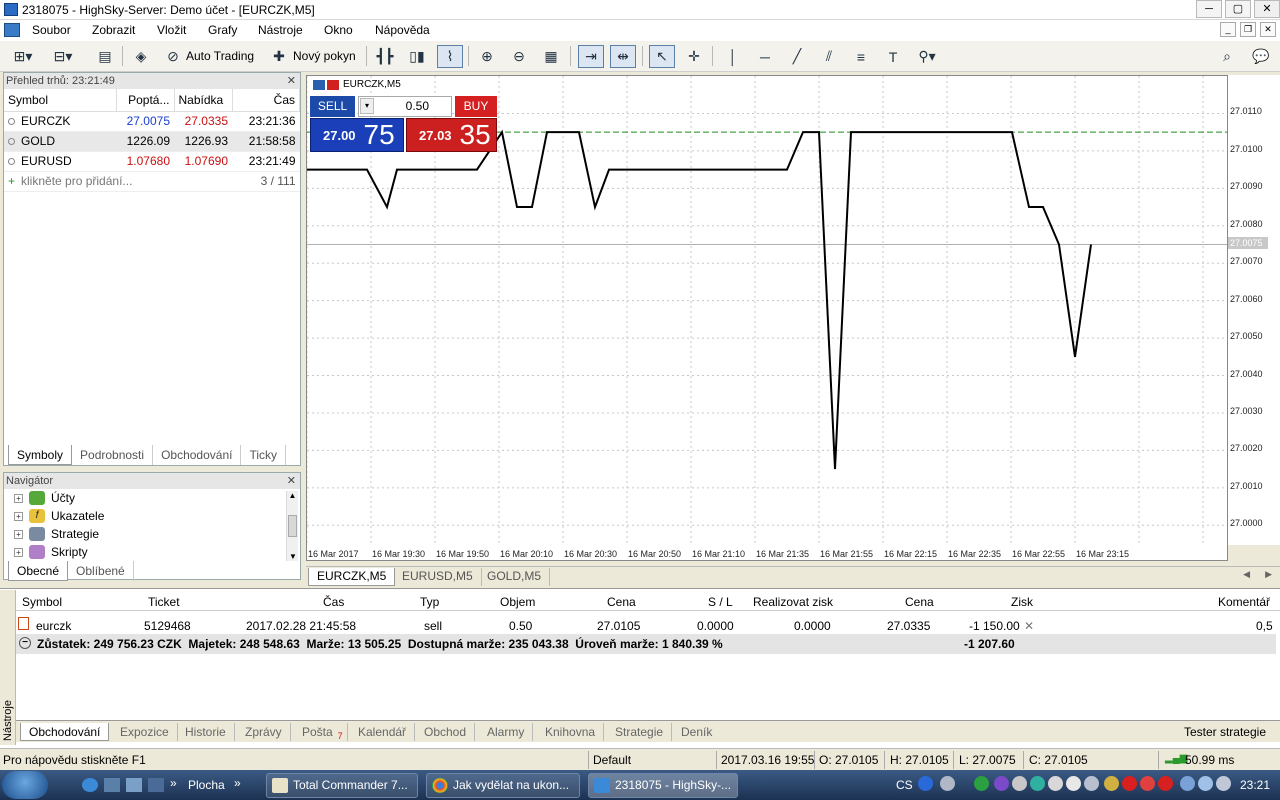 This screenshot has height=800, width=1280. Describe the element at coordinates (517, 602) in the screenshot. I see `col-volume: Objem` at that location.